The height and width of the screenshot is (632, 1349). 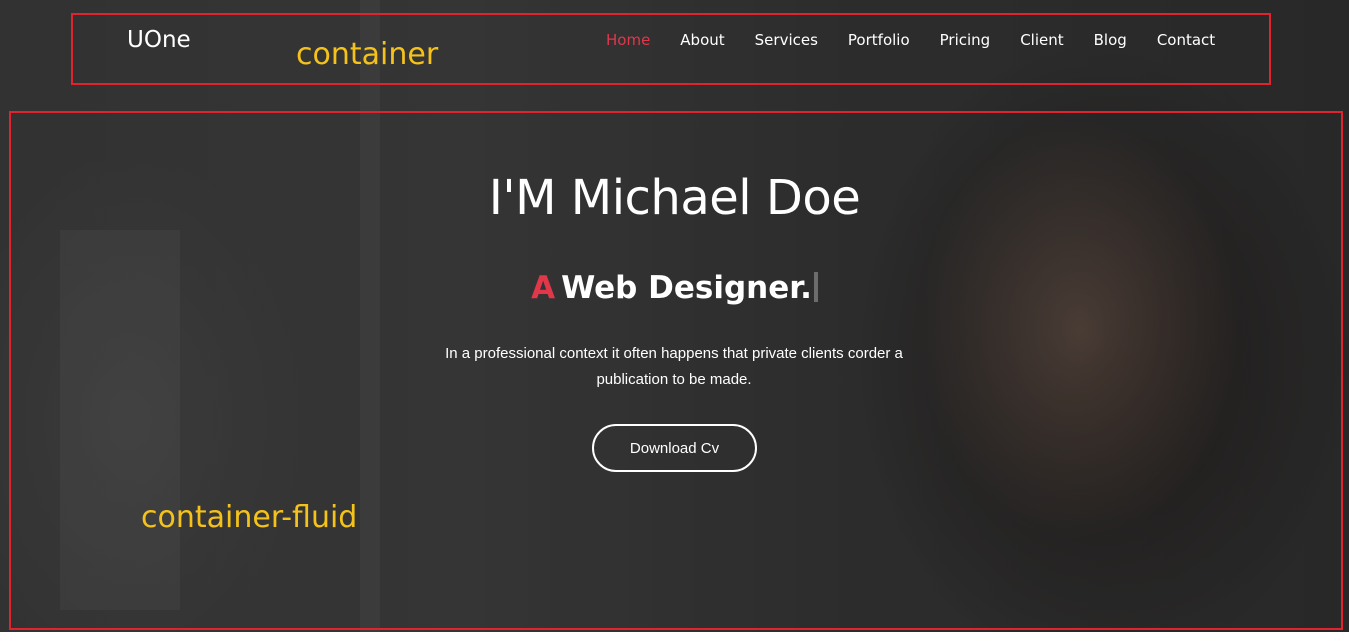 I want to click on typing-cursor, so click(x=815, y=287).